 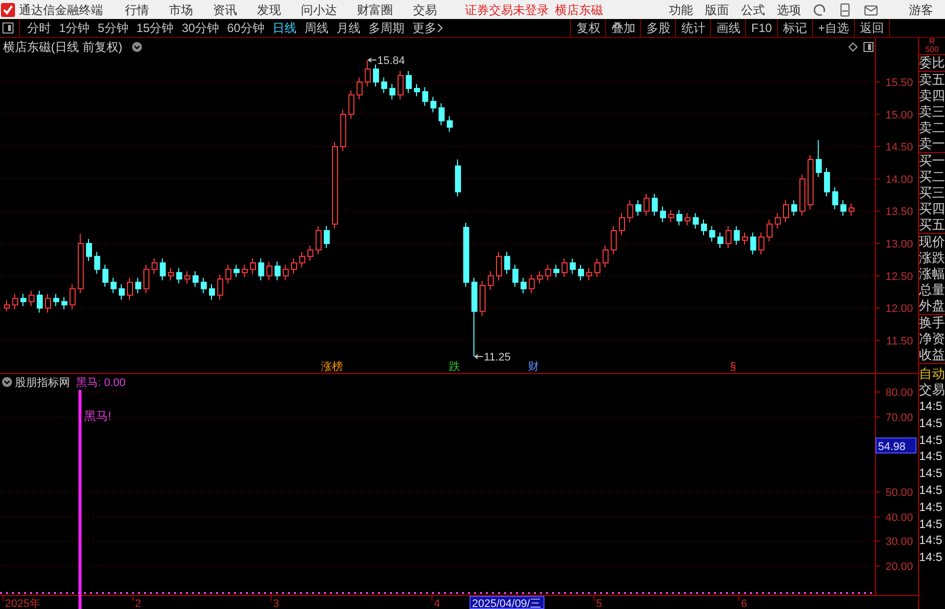 What do you see at coordinates (137, 9) in the screenshot?
I see `menu-item: 行情` at bounding box center [137, 9].